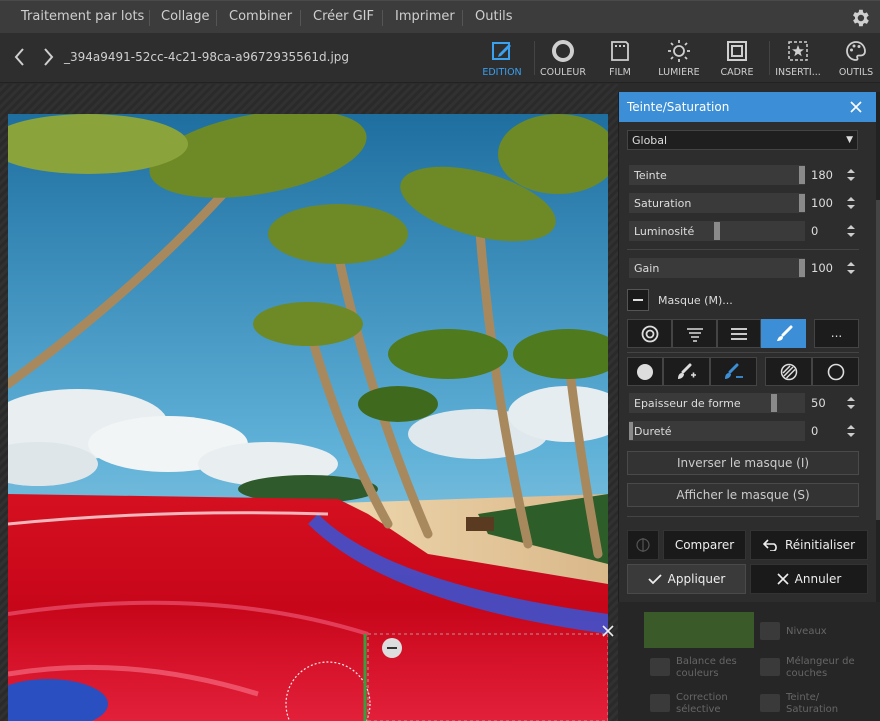 This screenshot has width=880, height=721. What do you see at coordinates (853, 58) in the screenshot?
I see `tool-outils: OUTILS` at bounding box center [853, 58].